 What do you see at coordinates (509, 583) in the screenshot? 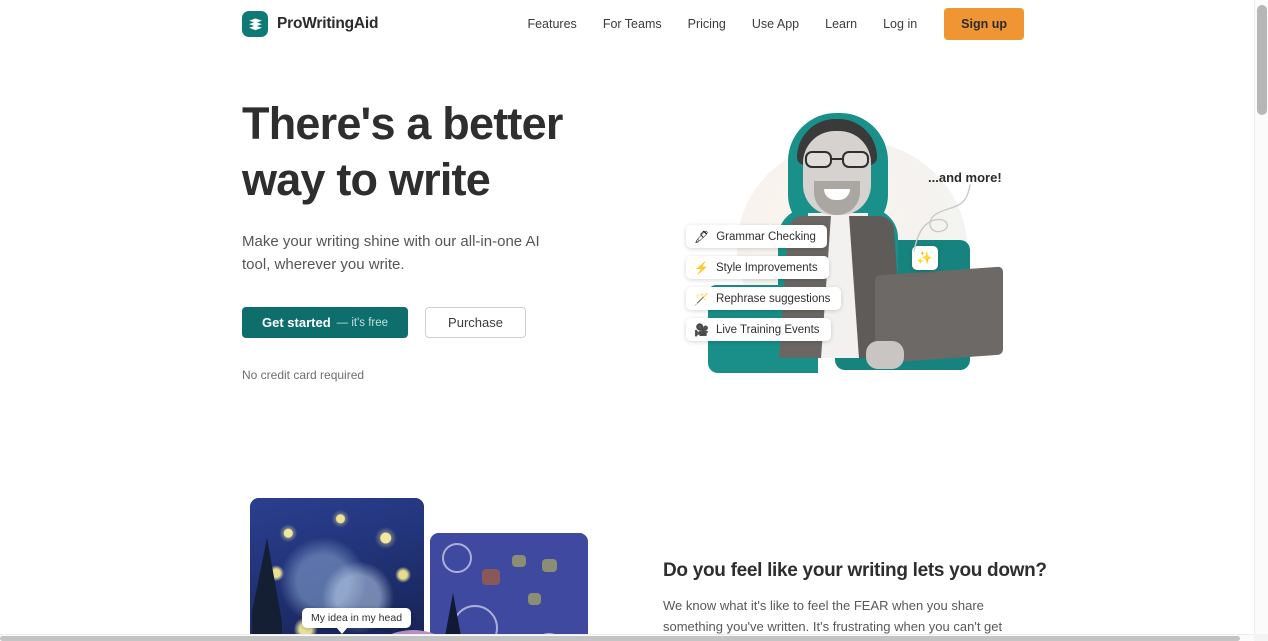
I see `crude-painting-image` at bounding box center [509, 583].